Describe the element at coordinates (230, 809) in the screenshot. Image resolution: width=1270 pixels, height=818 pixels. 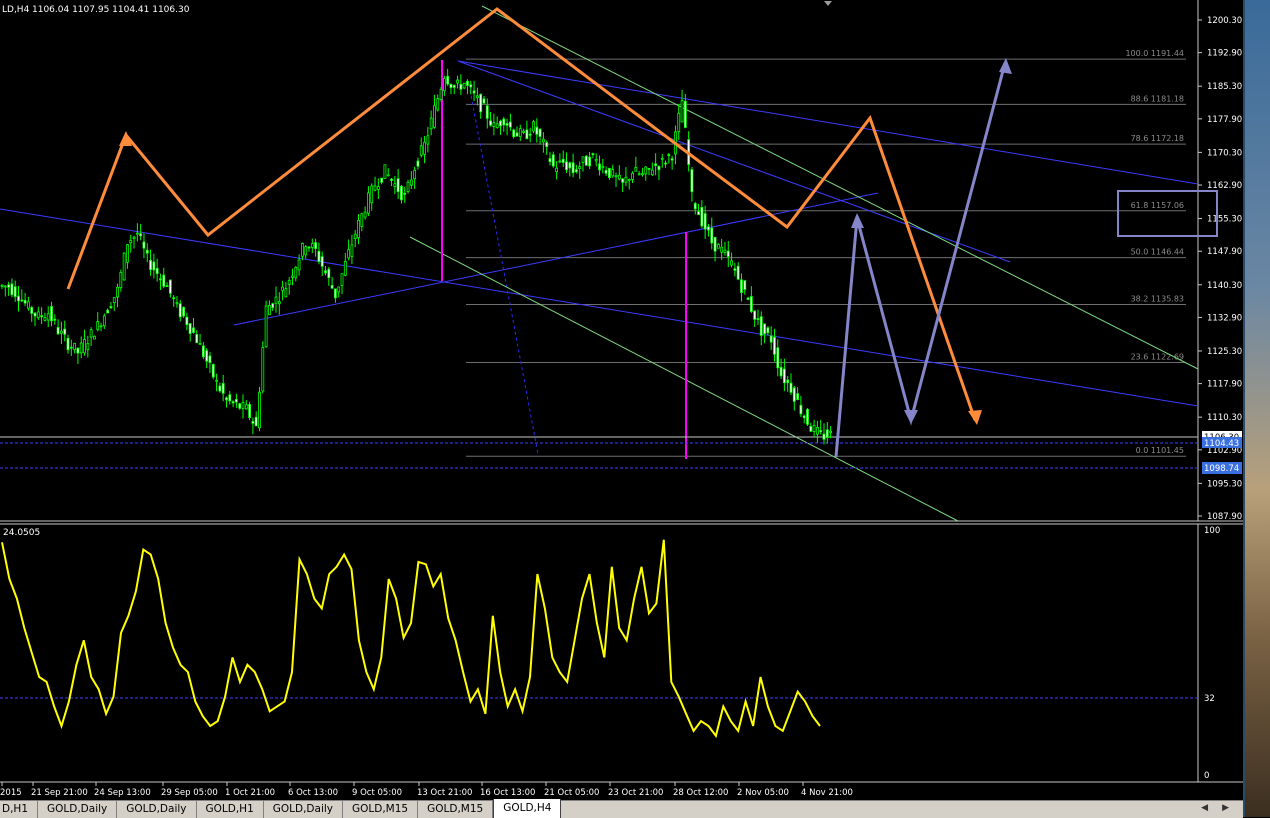
I see `chart-tab: GOLD,H1` at that location.